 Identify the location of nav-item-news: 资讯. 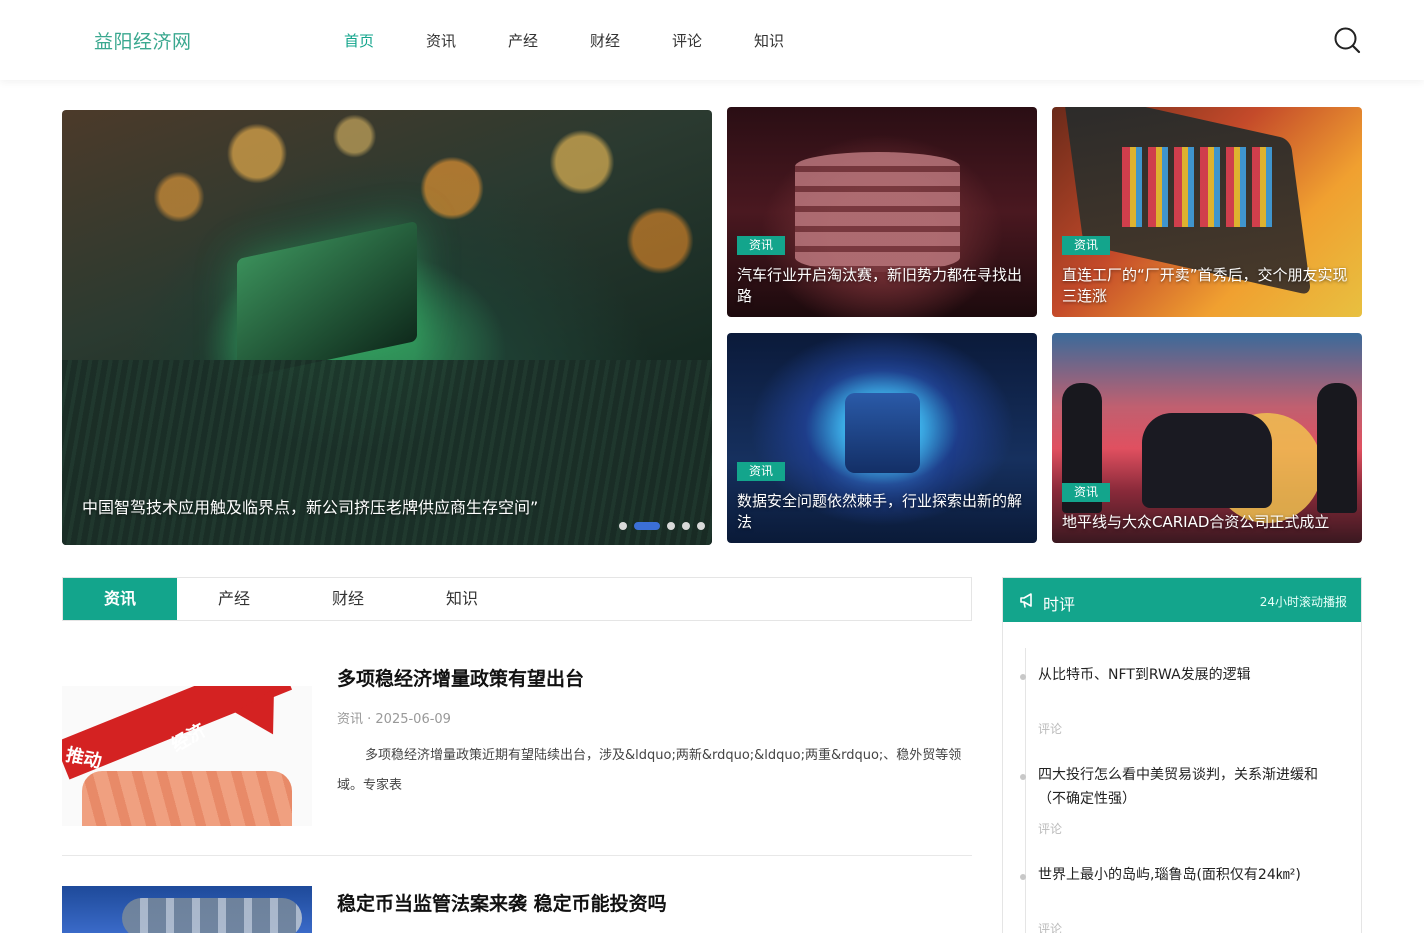
(467, 40).